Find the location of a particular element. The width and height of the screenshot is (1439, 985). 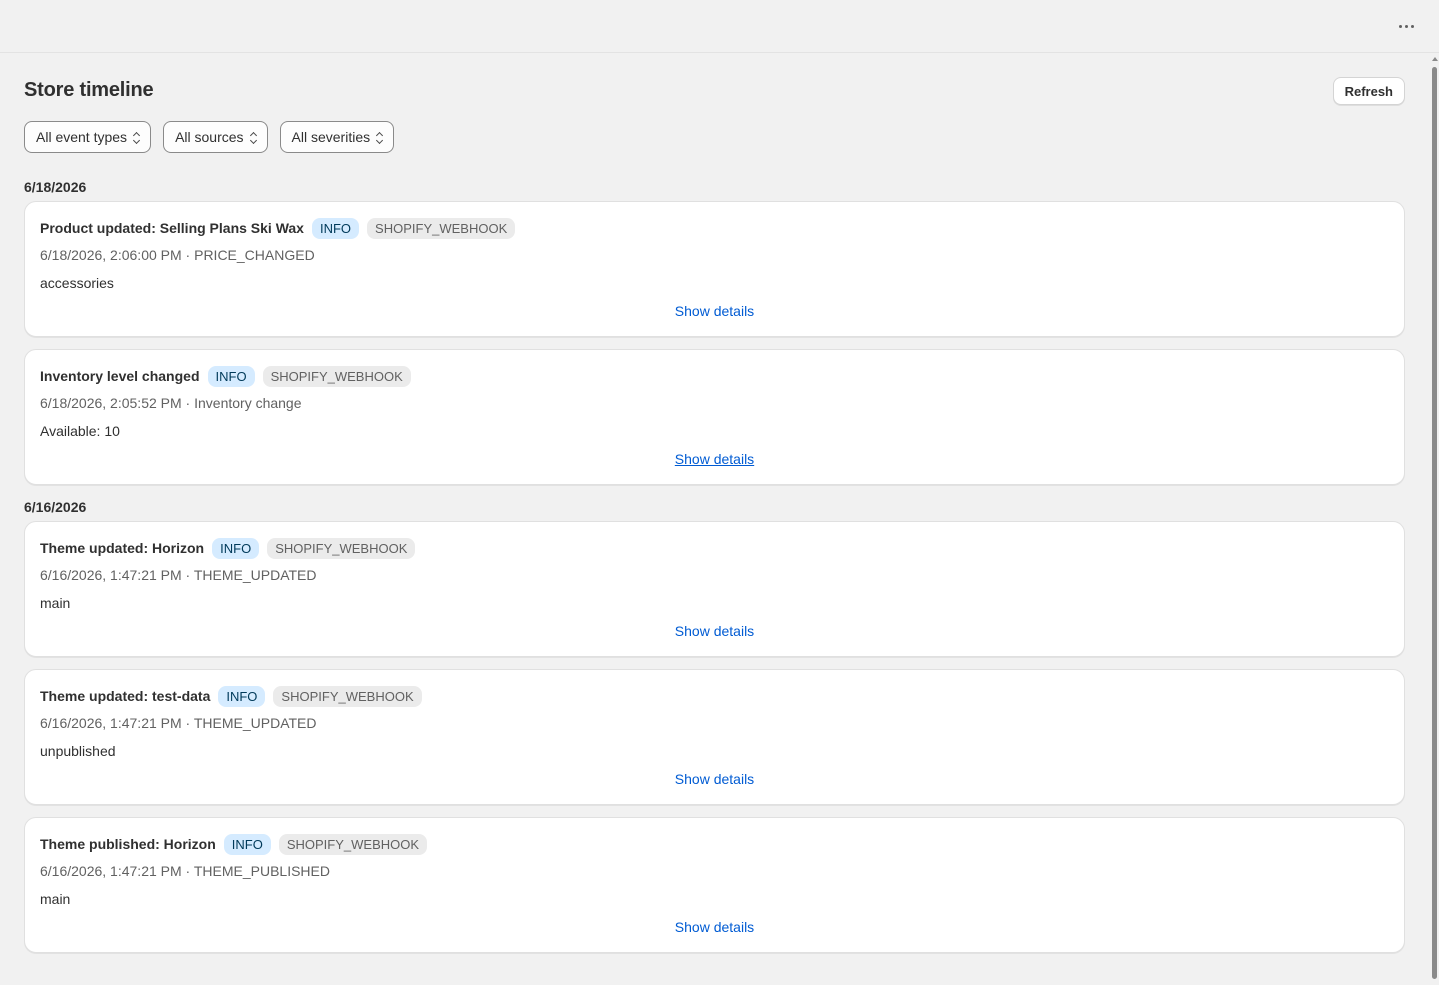

scrollbar-thumb is located at coordinates (1434, 523).